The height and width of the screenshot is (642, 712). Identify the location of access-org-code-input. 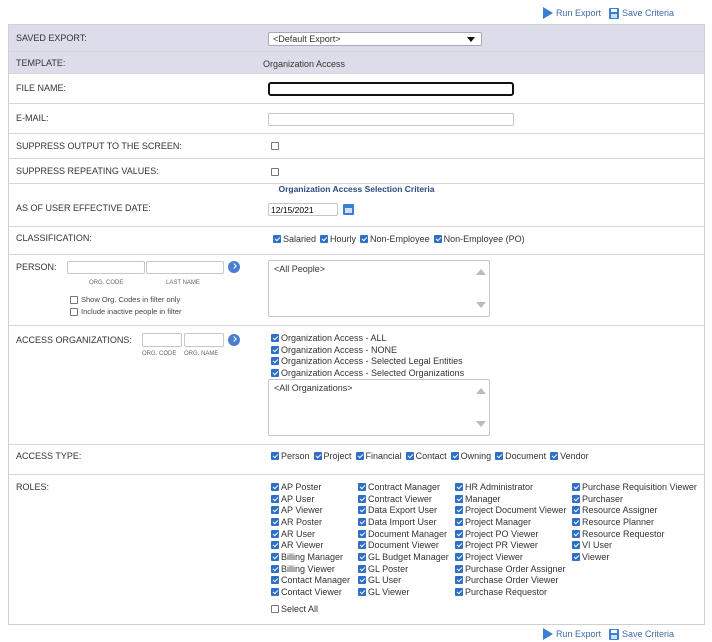
(162, 340).